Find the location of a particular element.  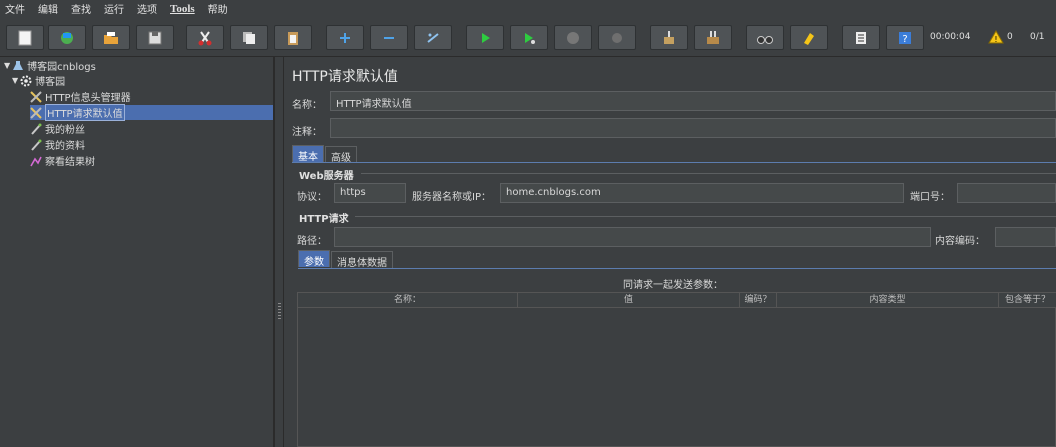

broom-icon is located at coordinates (669, 37).